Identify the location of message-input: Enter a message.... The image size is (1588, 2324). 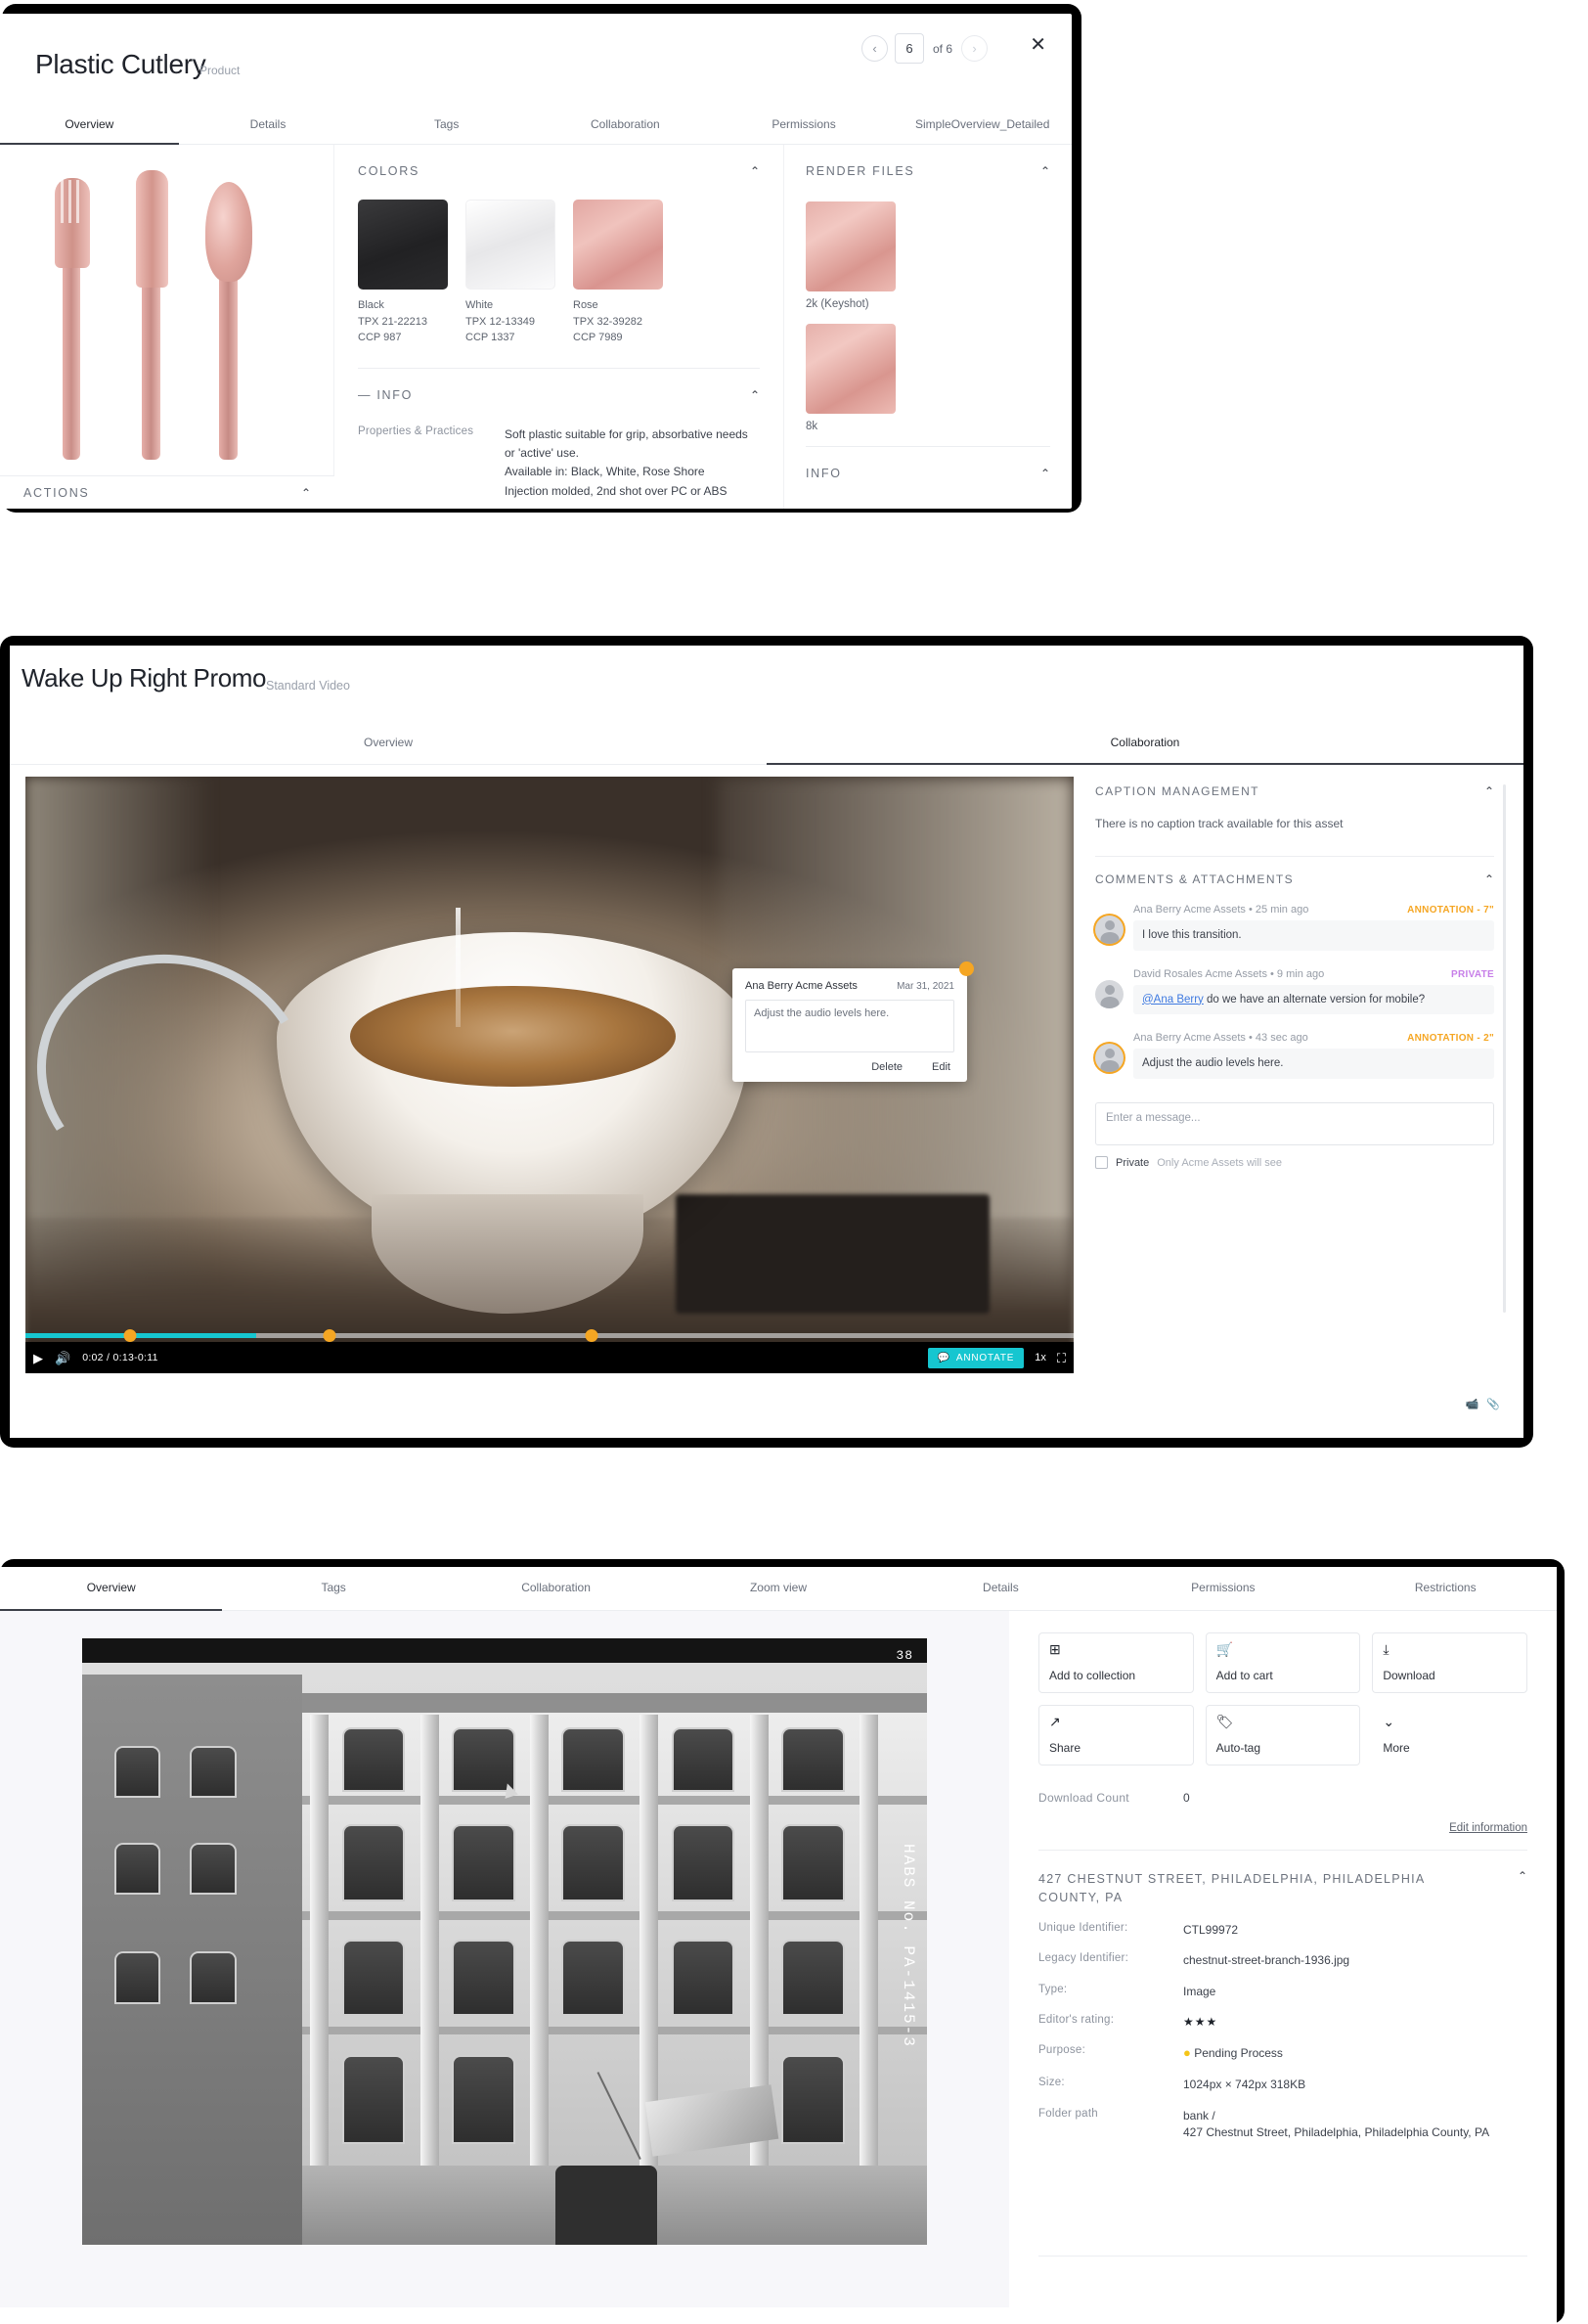
(1294, 1124).